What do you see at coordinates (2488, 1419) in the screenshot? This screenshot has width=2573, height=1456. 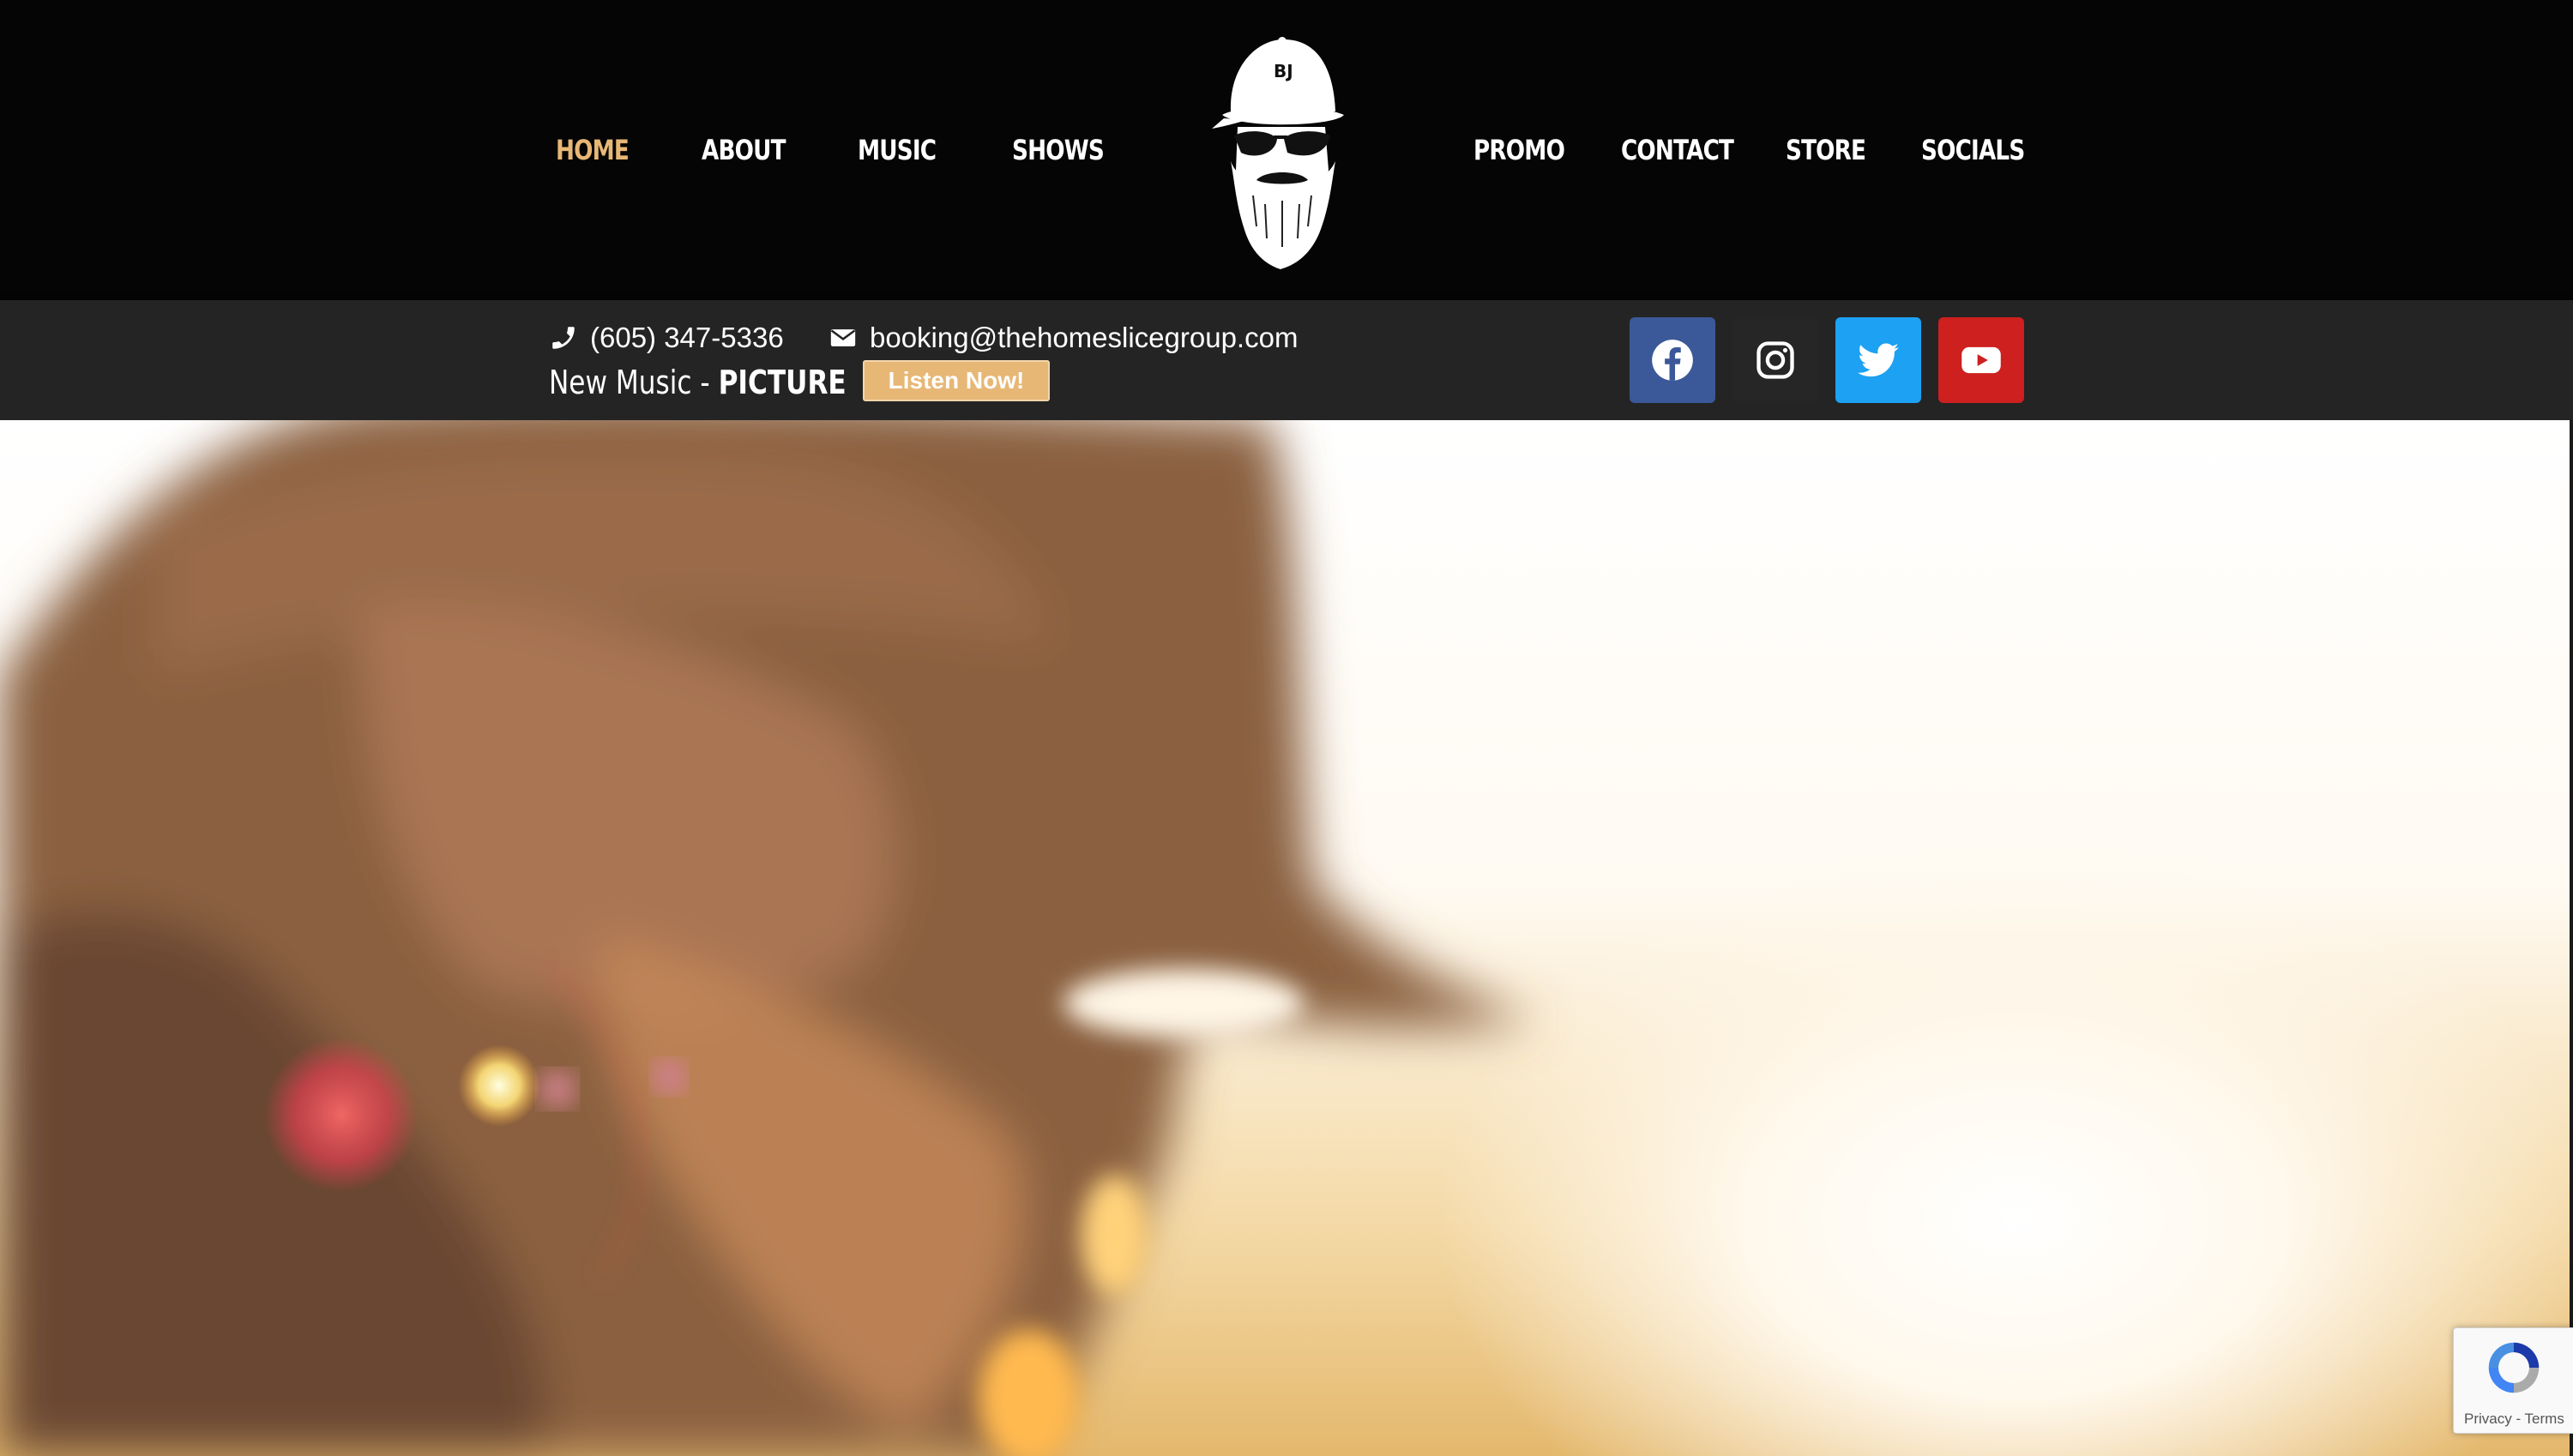 I see `recaptcha-privacy-link: Privacy` at bounding box center [2488, 1419].